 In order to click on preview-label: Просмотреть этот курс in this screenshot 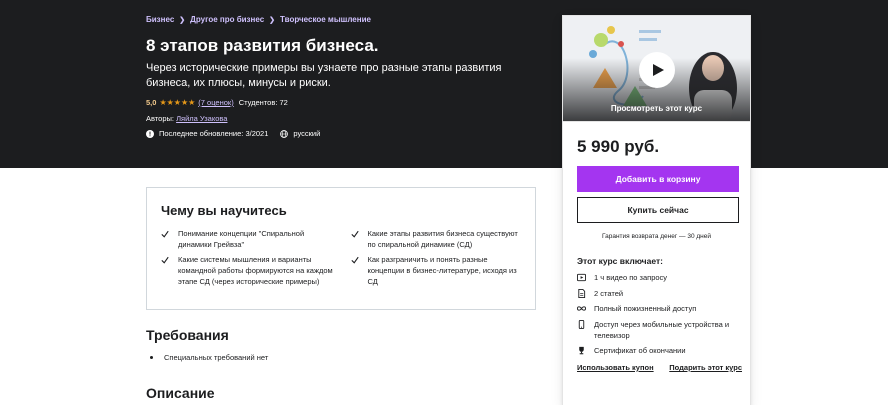, I will do `click(656, 108)`.